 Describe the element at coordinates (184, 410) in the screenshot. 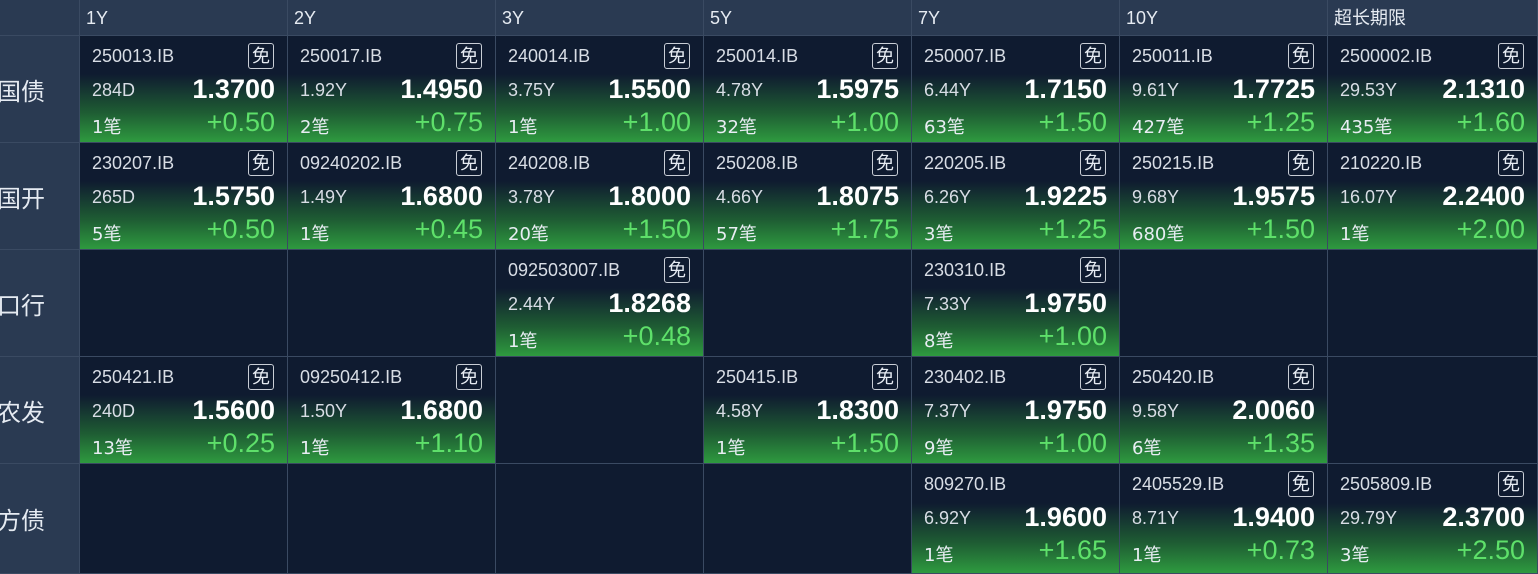

I see `bond-quote-cell: 250421.IB 免 240D 1.5600 13笔 +0.25` at that location.